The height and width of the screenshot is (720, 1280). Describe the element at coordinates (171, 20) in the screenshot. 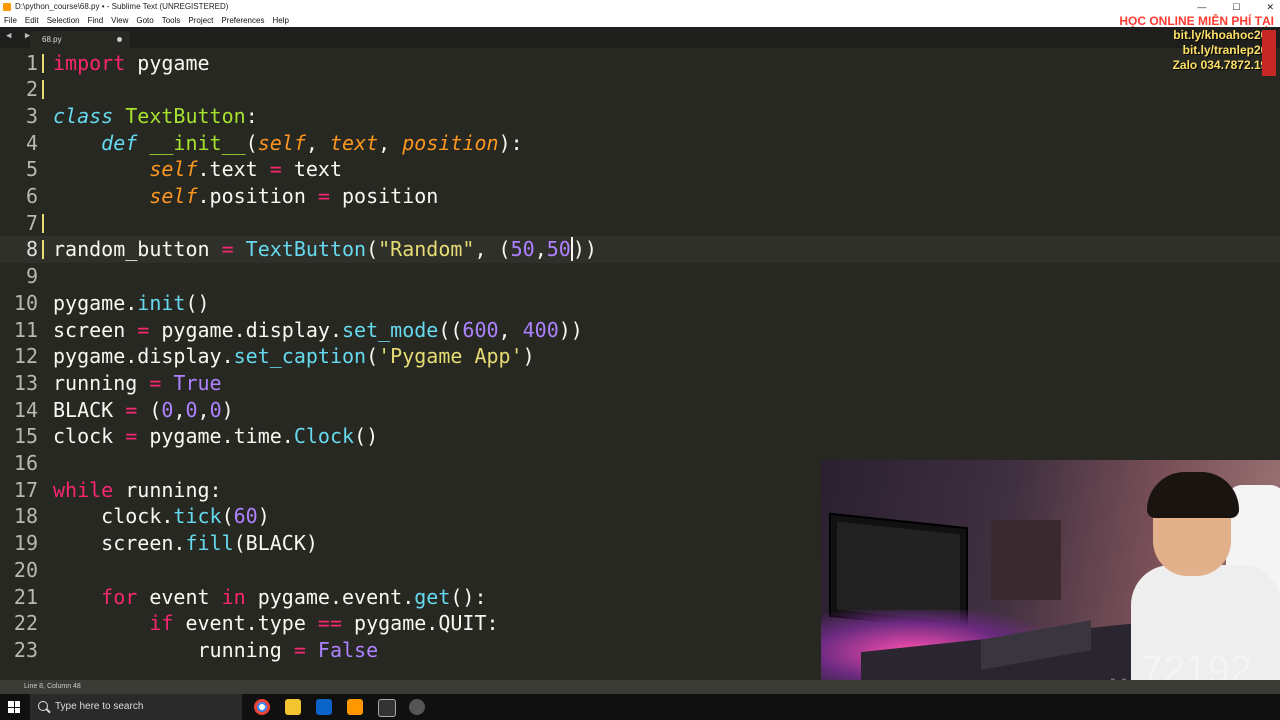

I see `menu-tools: Tools` at that location.